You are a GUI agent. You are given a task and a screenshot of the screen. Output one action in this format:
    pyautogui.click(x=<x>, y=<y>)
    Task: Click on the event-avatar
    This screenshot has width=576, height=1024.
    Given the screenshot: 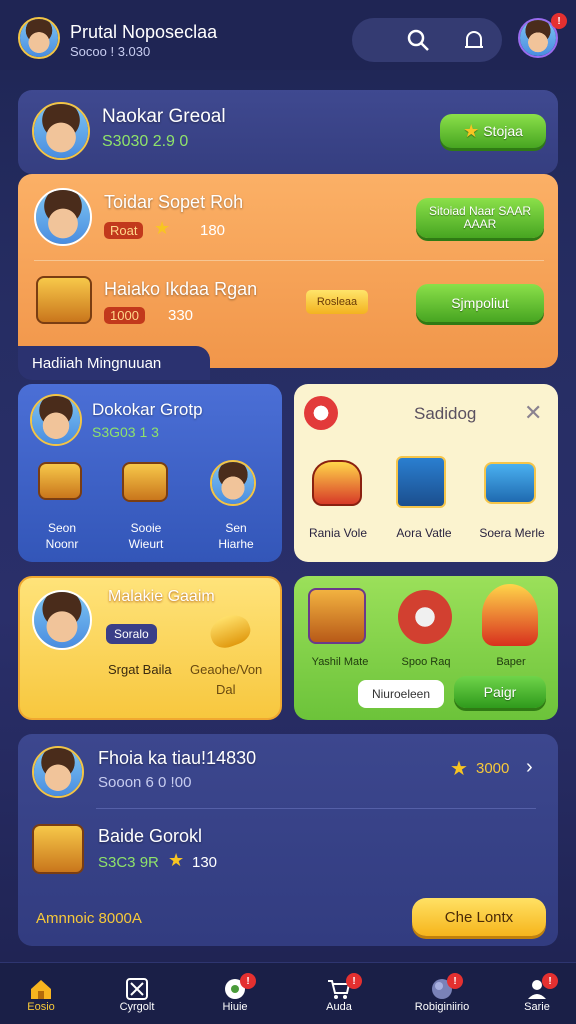 What is the action you would take?
    pyautogui.click(x=58, y=772)
    